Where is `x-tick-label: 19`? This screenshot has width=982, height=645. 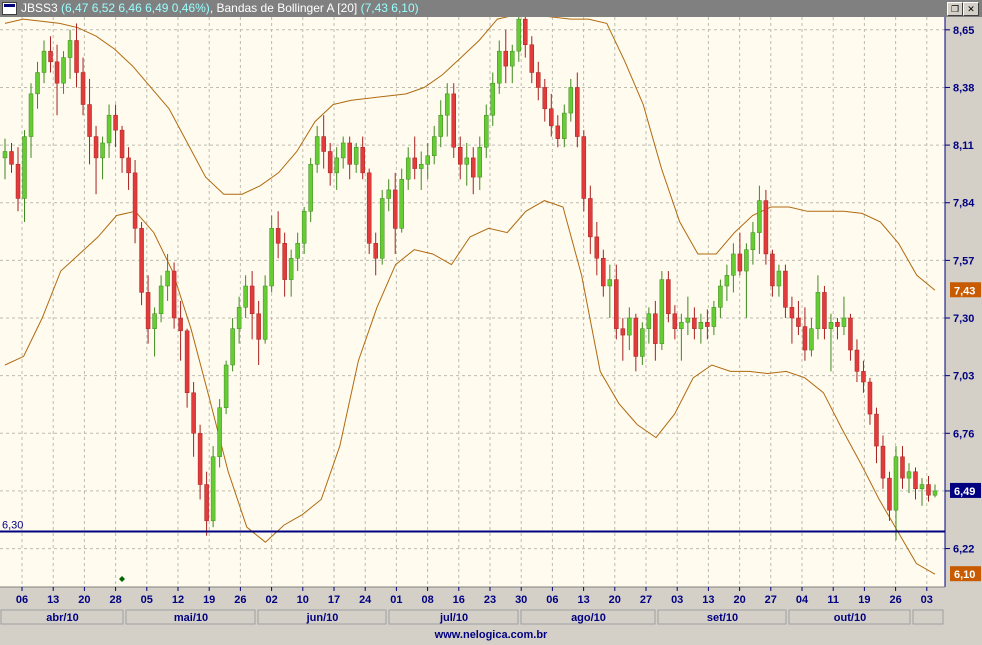 x-tick-label: 19 is located at coordinates (209, 600).